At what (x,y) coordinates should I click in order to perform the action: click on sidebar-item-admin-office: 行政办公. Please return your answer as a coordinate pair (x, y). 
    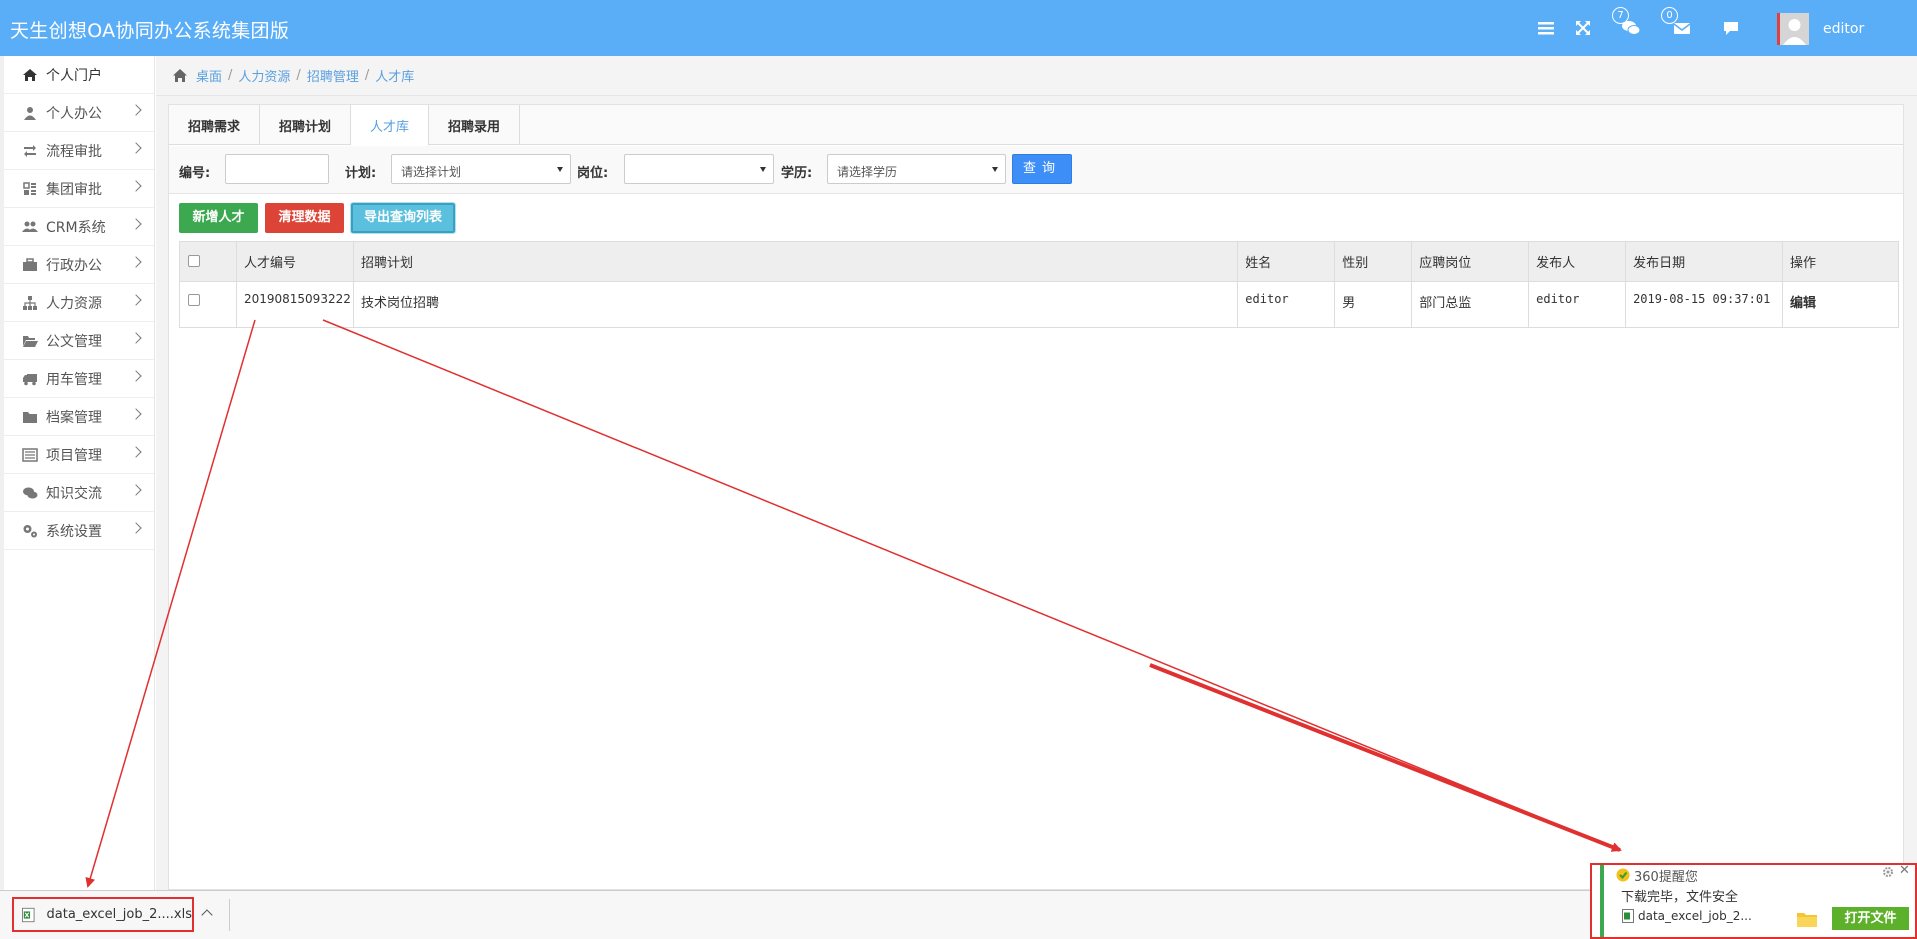
    Looking at the image, I should click on (77, 265).